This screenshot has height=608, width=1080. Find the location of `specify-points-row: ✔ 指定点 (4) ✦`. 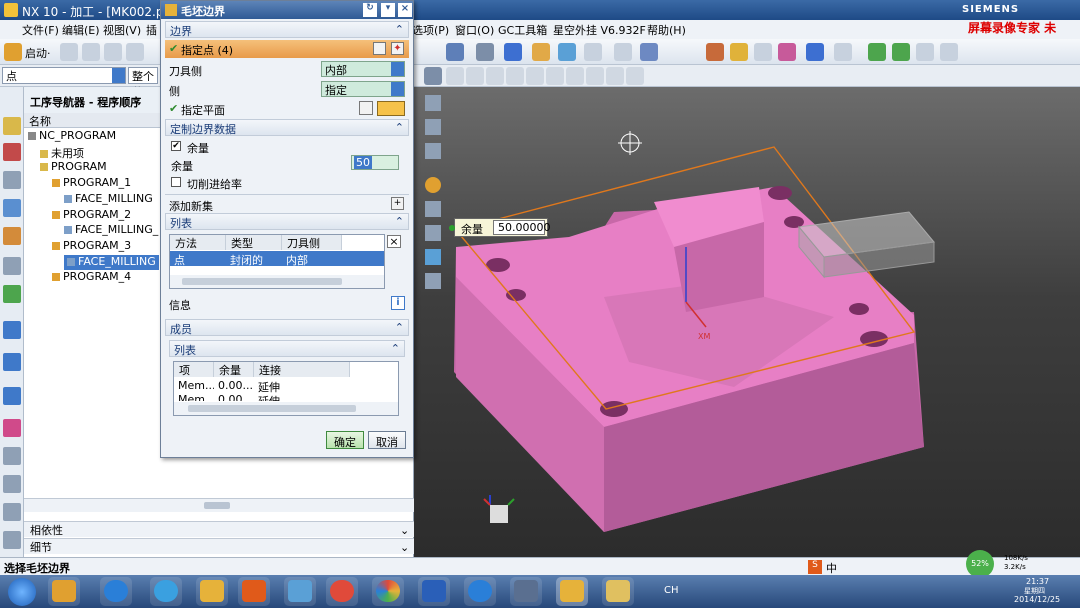

specify-points-row: ✔ 指定点 (4) ✦ is located at coordinates (287, 49).